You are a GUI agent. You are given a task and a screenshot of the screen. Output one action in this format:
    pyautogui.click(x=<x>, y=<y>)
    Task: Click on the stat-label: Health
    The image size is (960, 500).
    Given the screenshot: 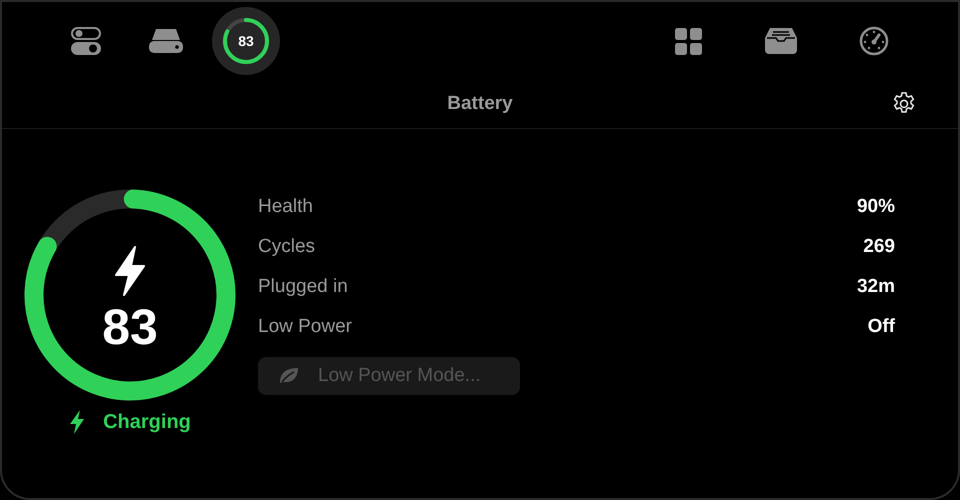 What is the action you would take?
    pyautogui.click(x=285, y=206)
    